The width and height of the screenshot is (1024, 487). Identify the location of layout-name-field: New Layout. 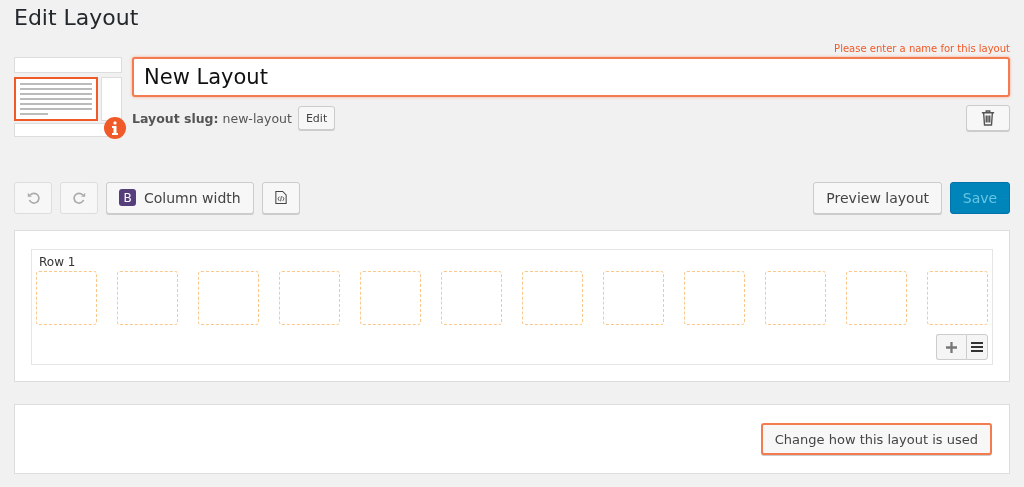
(571, 77).